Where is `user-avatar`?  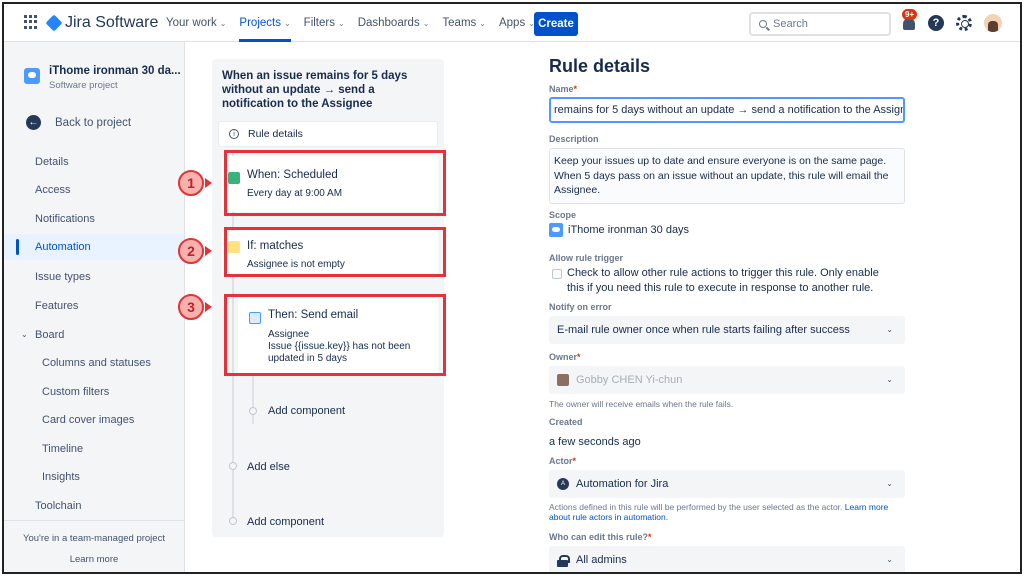
user-avatar is located at coordinates (993, 23).